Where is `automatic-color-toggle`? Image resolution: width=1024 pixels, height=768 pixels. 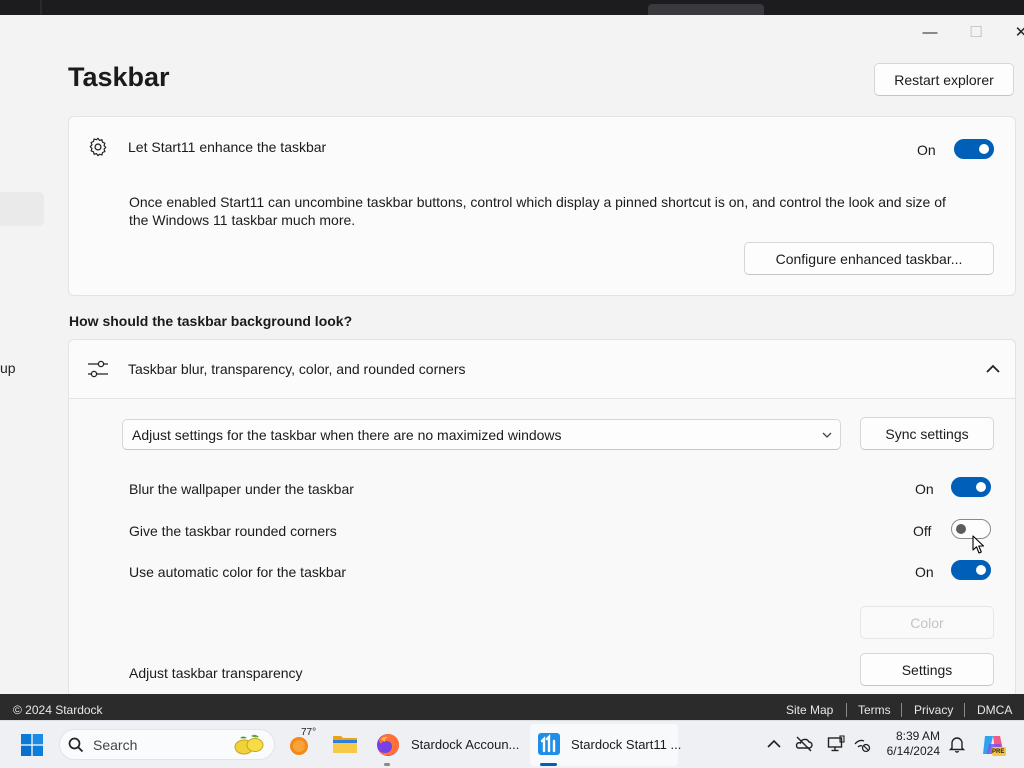 automatic-color-toggle is located at coordinates (971, 570).